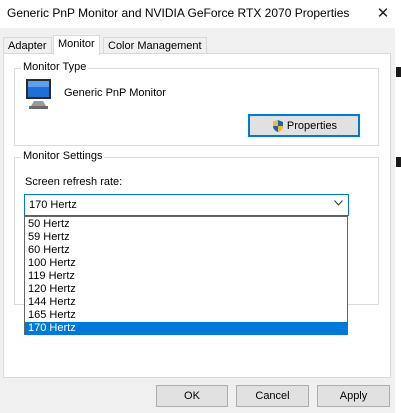 The image size is (401, 413). Describe the element at coordinates (186, 237) in the screenshot. I see `option-59-hertz: 59 Hertz` at that location.